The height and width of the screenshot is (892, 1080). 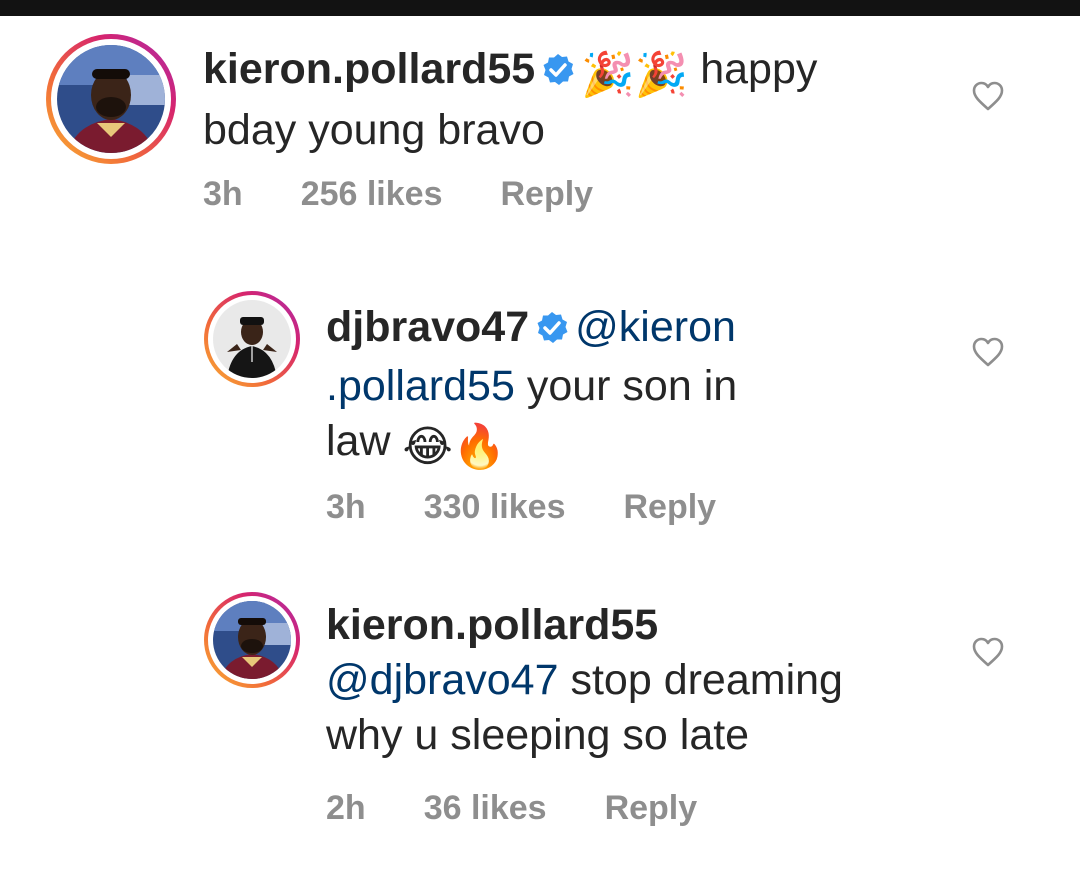 What do you see at coordinates (372, 194) in the screenshot?
I see `likes-count: 256 likes` at bounding box center [372, 194].